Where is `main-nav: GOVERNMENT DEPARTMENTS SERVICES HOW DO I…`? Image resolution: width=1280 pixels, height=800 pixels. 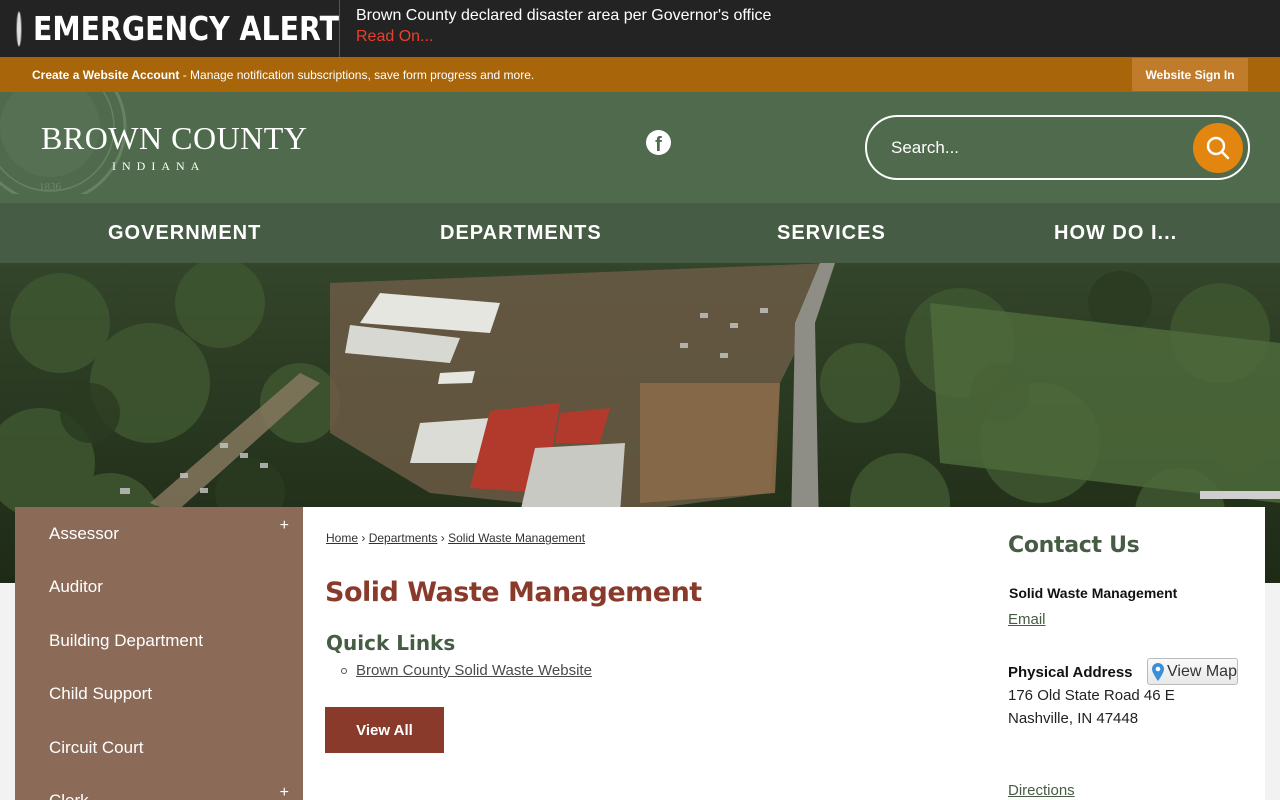
main-nav: GOVERNMENT DEPARTMENTS SERVICES HOW DO I… is located at coordinates (640, 233).